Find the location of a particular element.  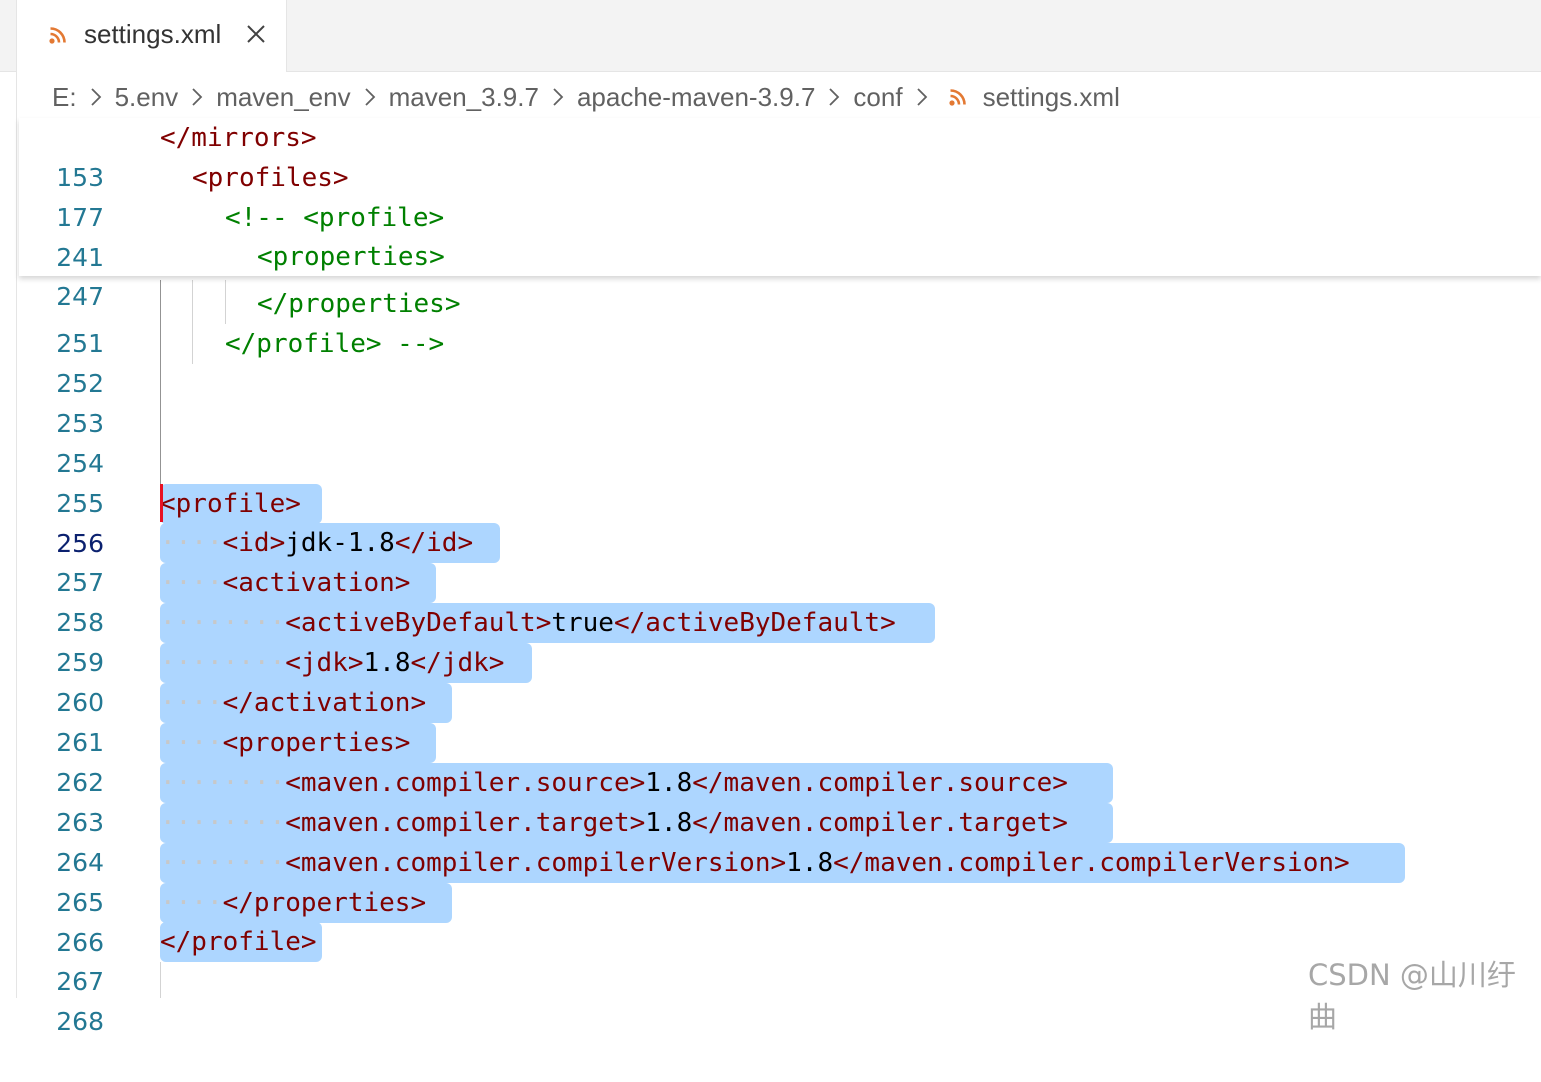

xml-open-tag: <maven.compiler.compilerVersion> is located at coordinates (536, 863).